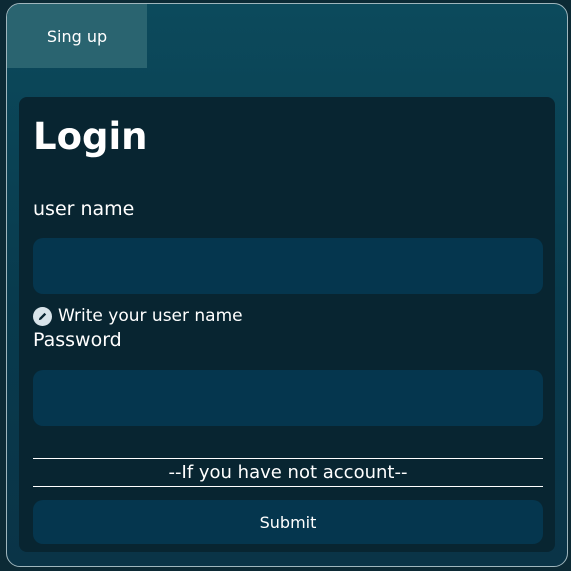  What do you see at coordinates (288, 266) in the screenshot?
I see `username-input` at bounding box center [288, 266].